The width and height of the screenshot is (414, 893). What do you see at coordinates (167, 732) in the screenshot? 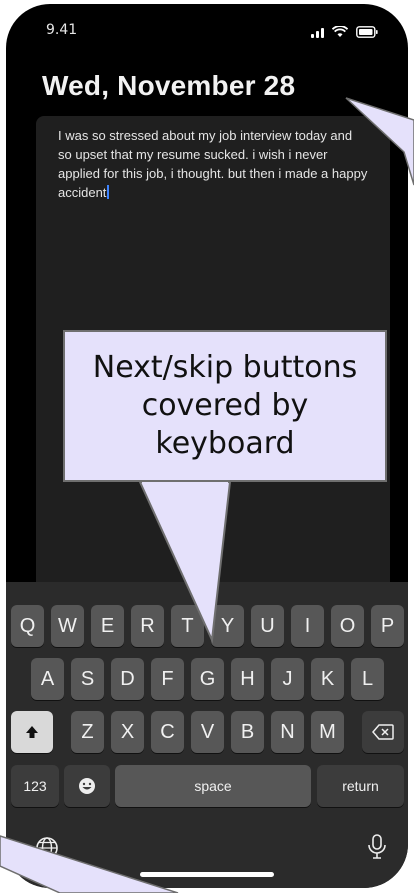
I see `key-c: C` at bounding box center [167, 732].